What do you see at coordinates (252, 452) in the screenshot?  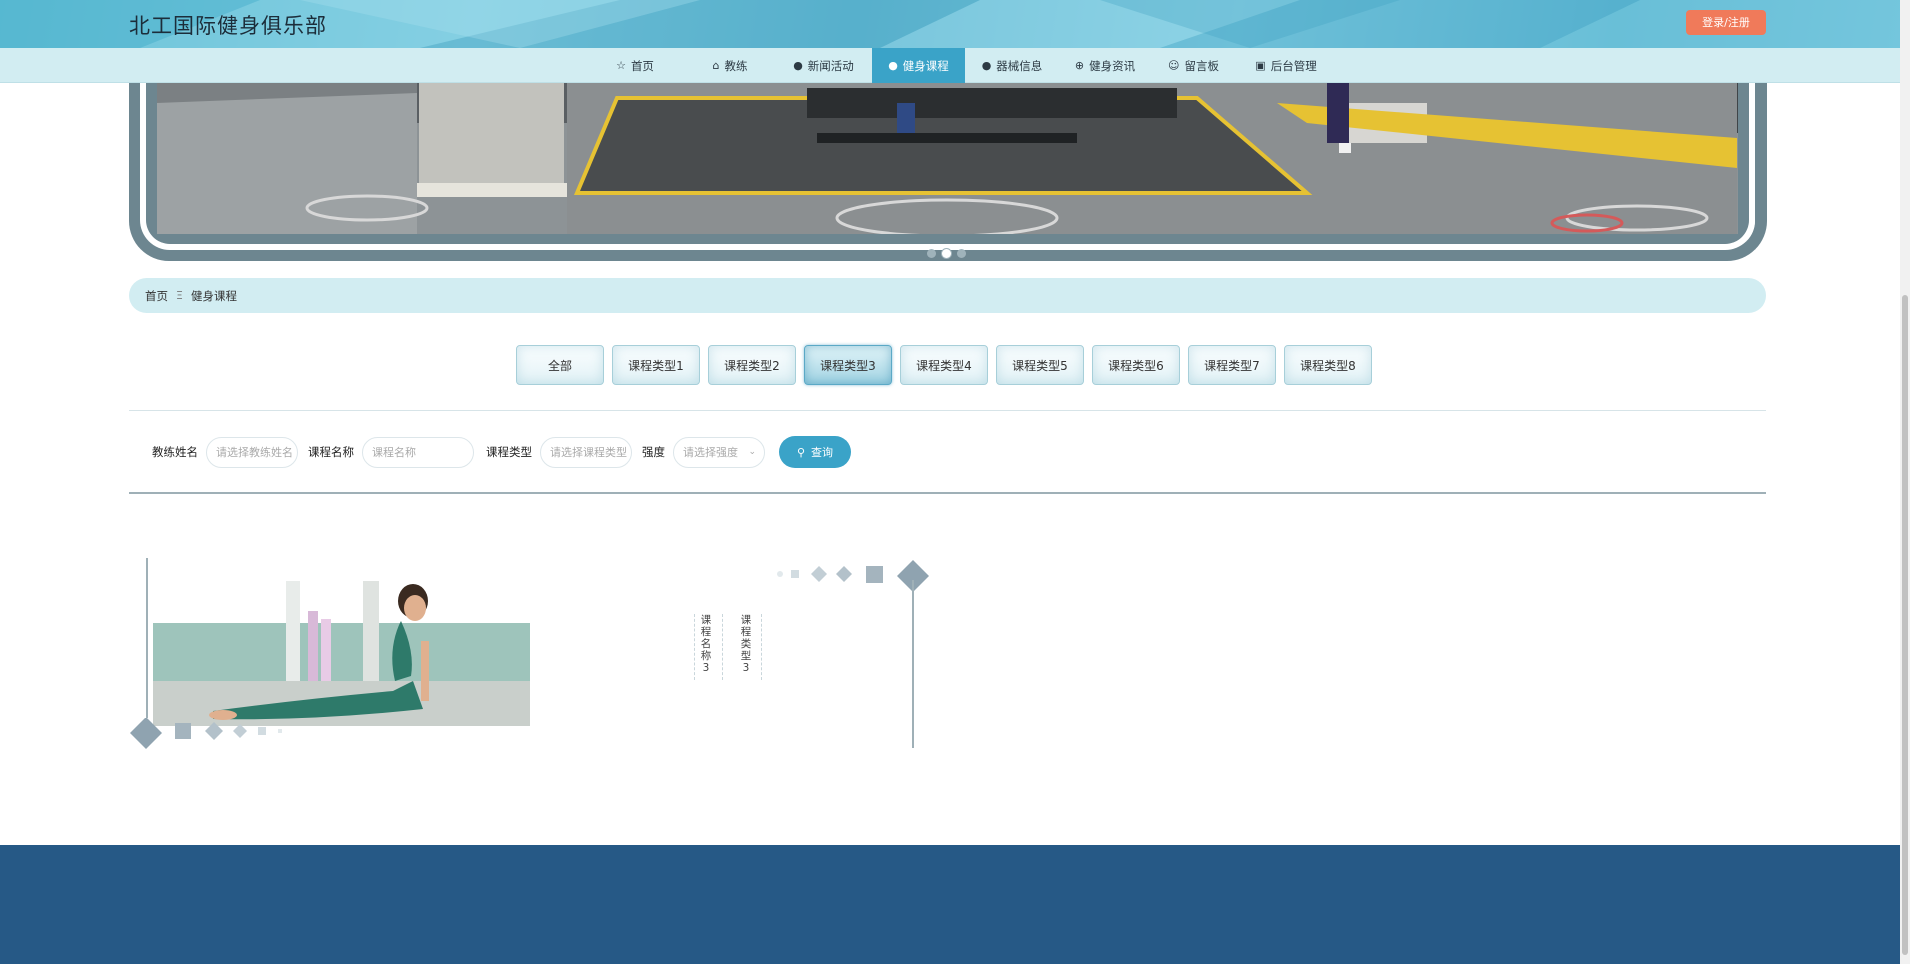 I see `coach-name-input: 请选择教练姓名` at bounding box center [252, 452].